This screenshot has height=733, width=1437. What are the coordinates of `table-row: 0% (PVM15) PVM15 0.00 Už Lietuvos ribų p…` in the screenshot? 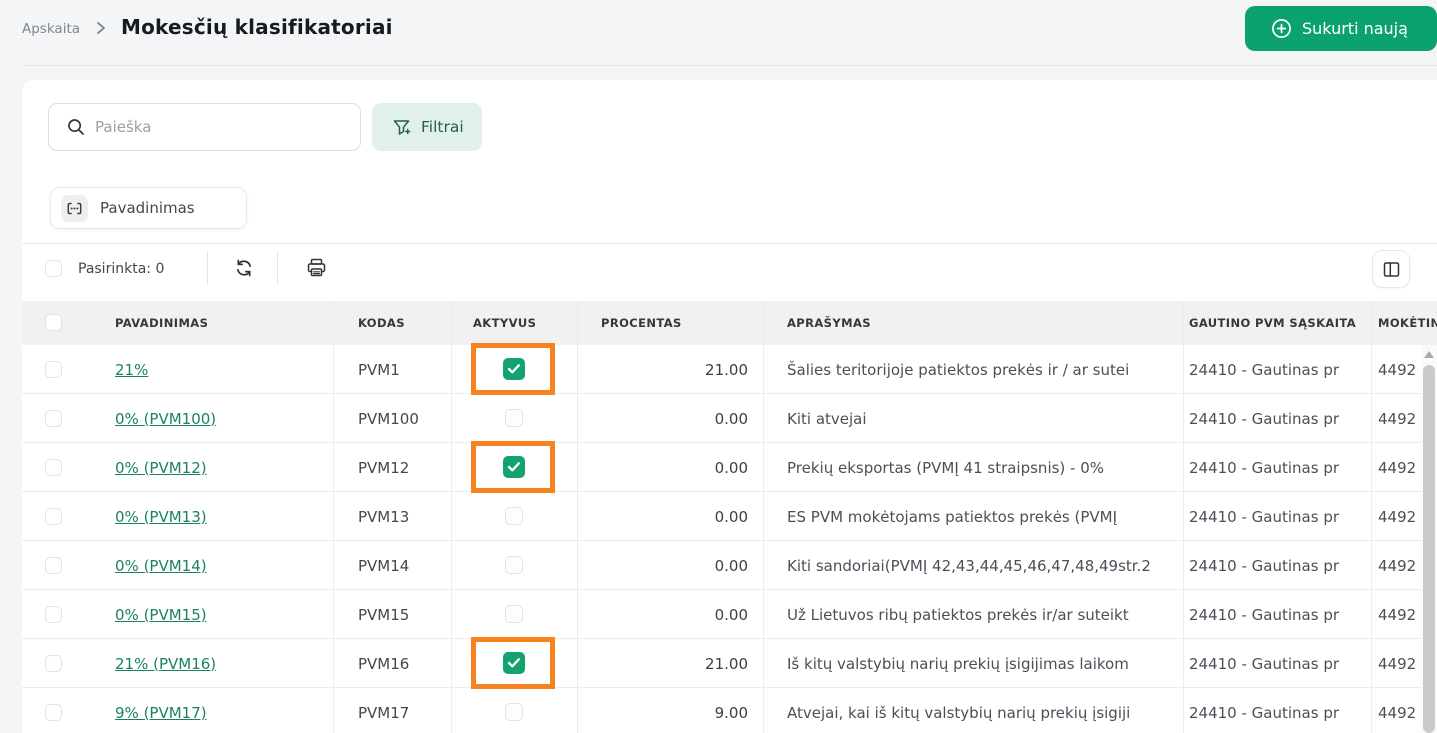 It's located at (729, 614).